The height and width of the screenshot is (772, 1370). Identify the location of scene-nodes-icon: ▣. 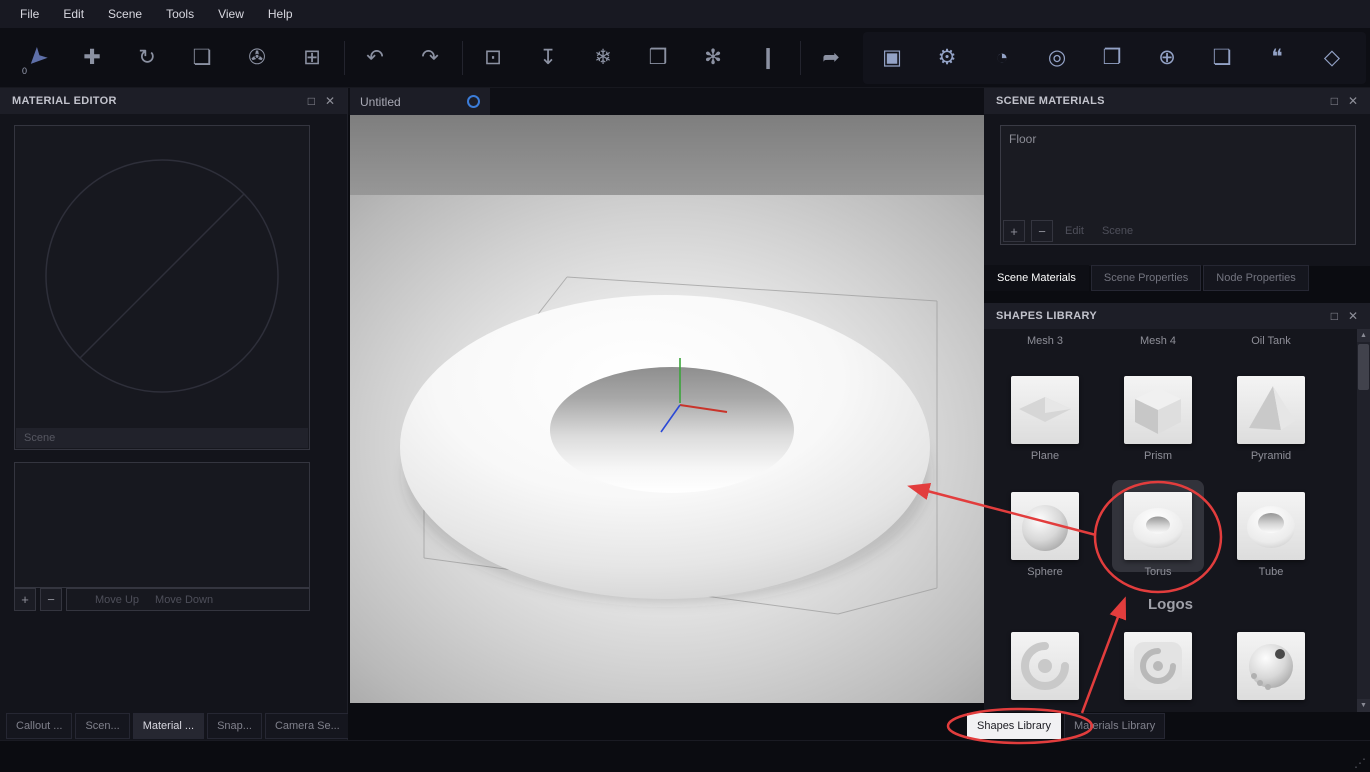
(892, 58).